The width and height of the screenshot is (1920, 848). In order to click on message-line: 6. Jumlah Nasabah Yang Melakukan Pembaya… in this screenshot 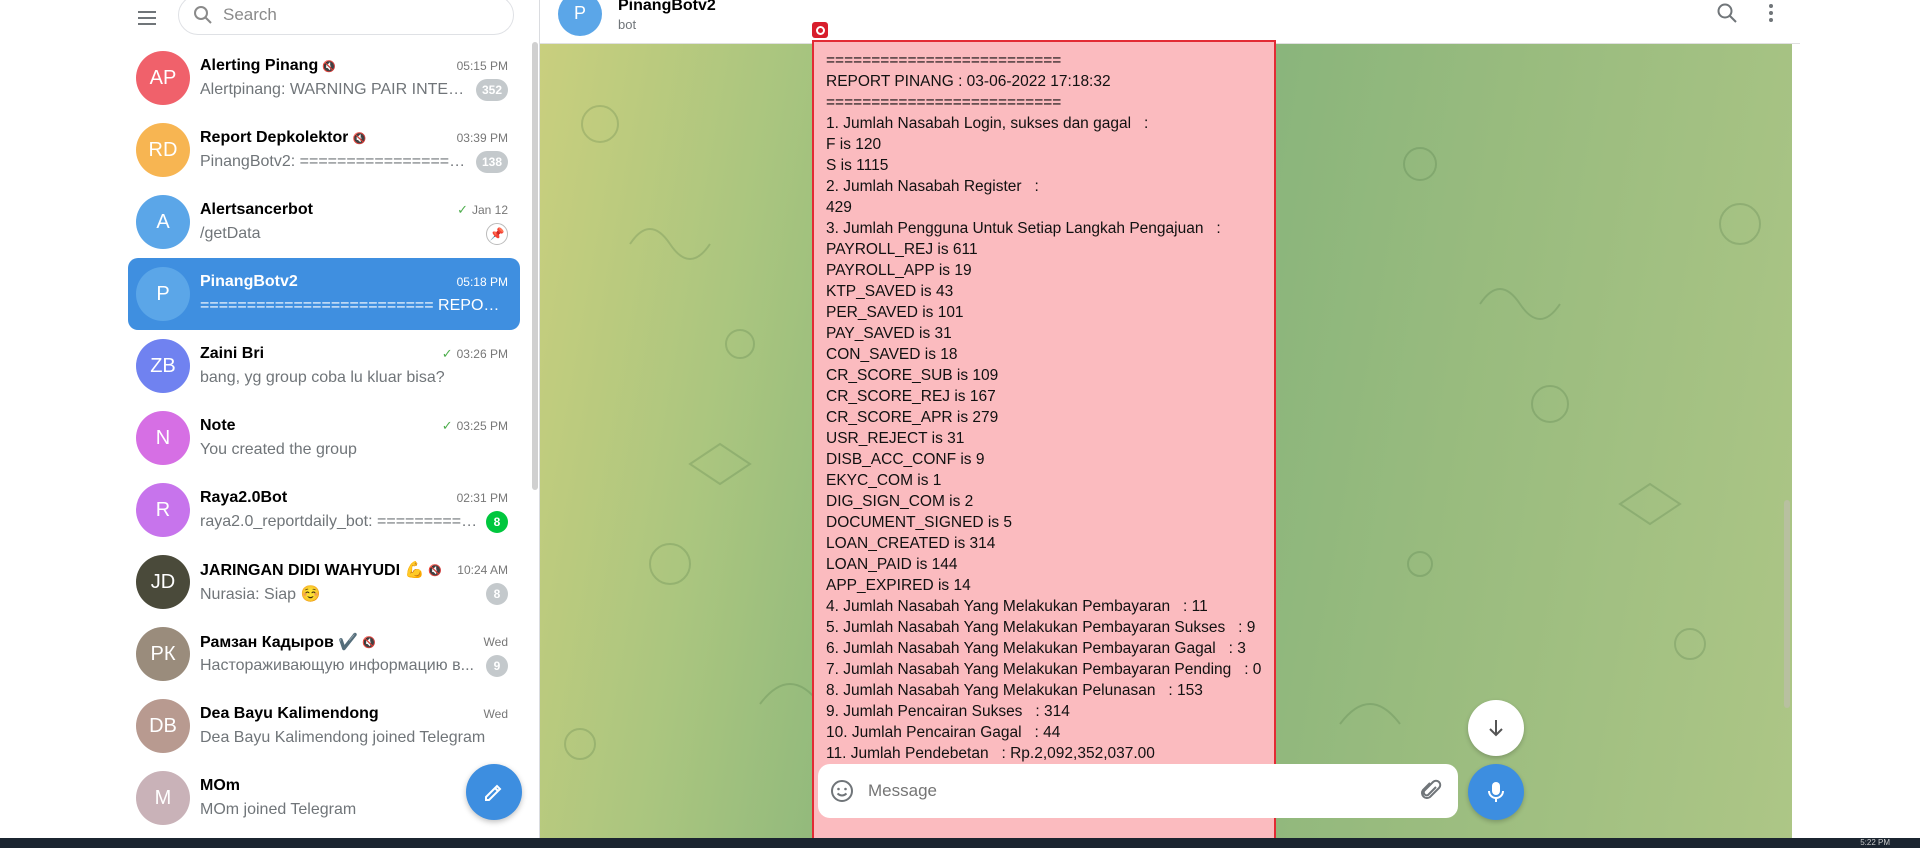, I will do `click(1036, 648)`.